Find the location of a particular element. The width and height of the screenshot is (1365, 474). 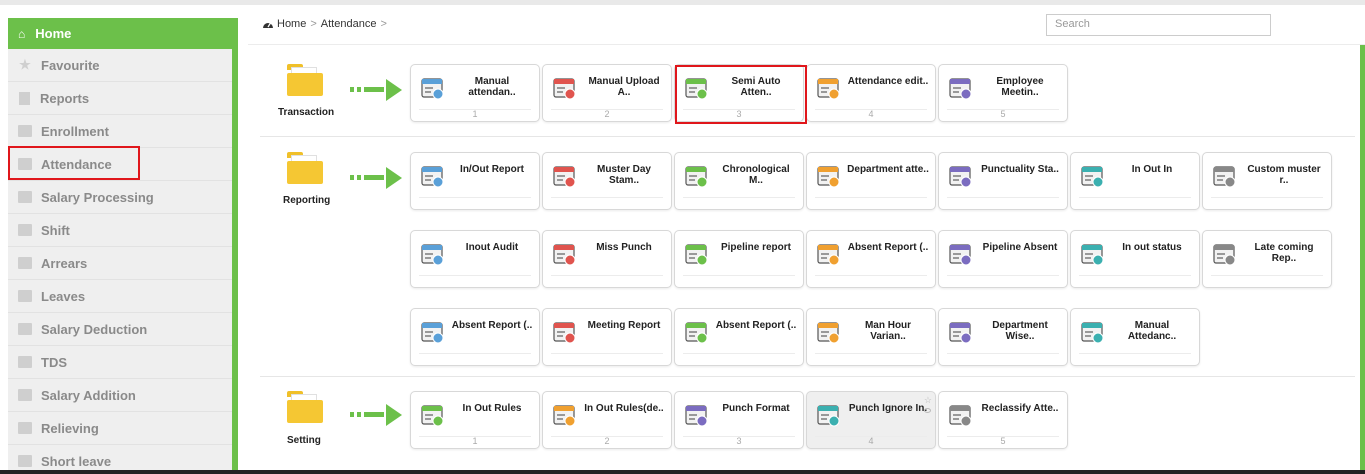

sidebar-item-leaves: Leaves is located at coordinates (120, 296).